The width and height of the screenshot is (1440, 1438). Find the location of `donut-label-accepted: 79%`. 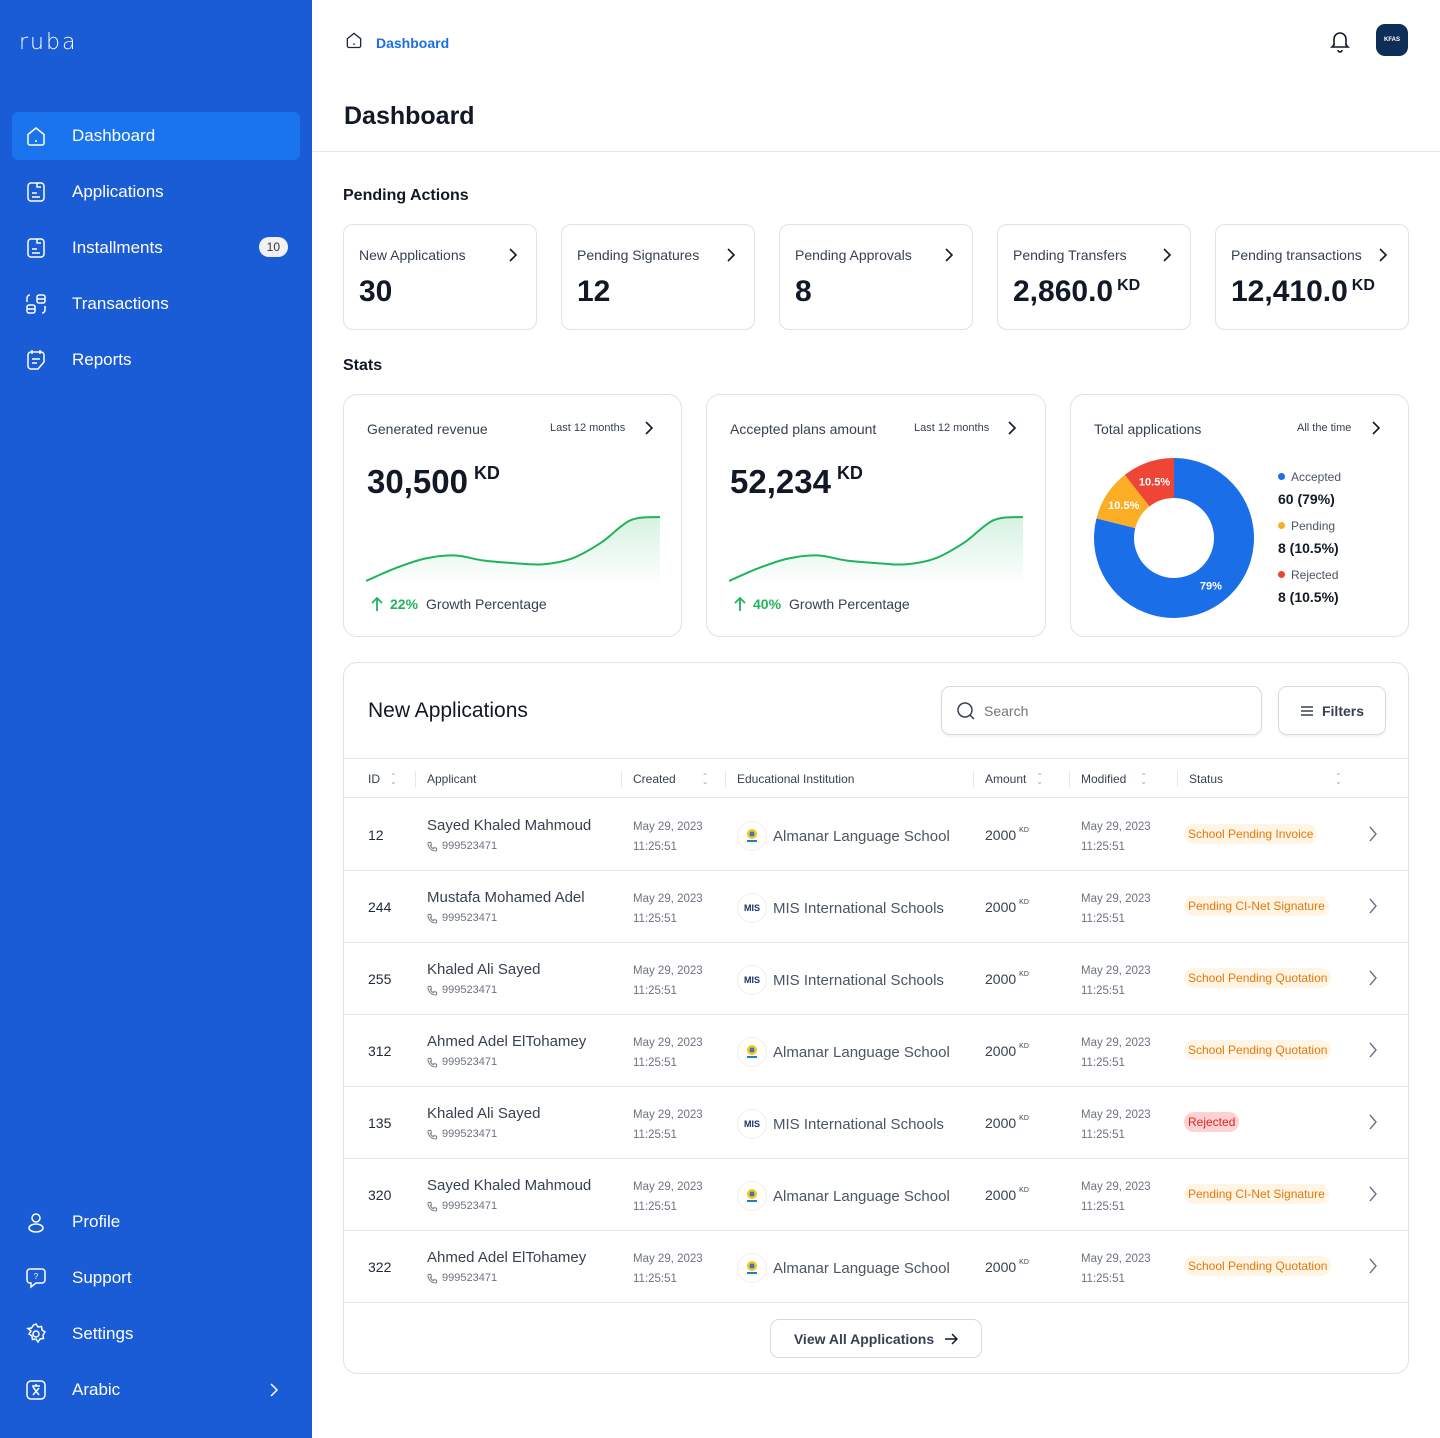

donut-label-accepted: 79% is located at coordinates (1211, 586).